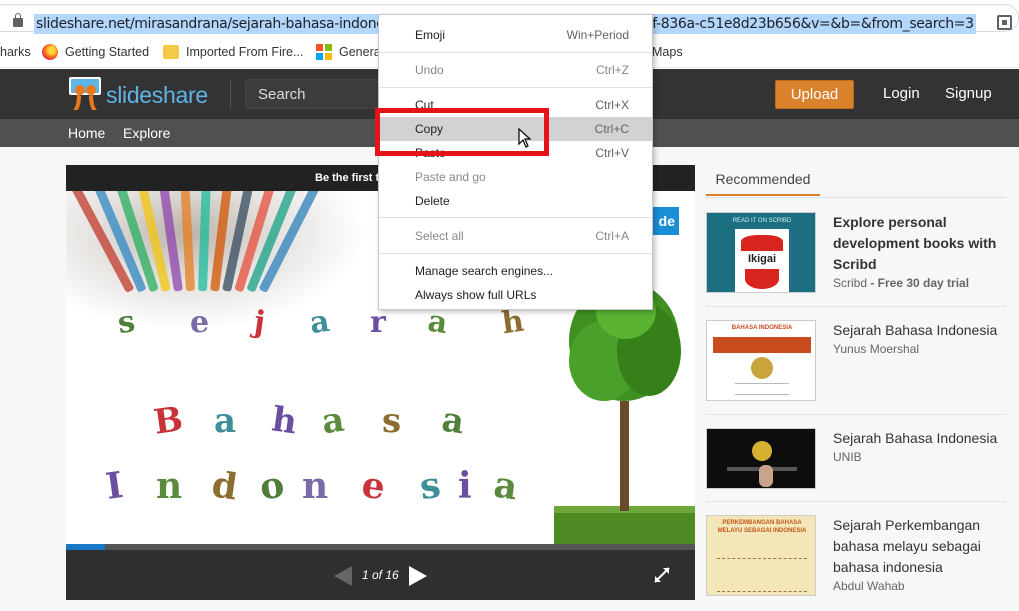  Describe the element at coordinates (1004, 22) in the screenshot. I see `qr-code-icon` at that location.